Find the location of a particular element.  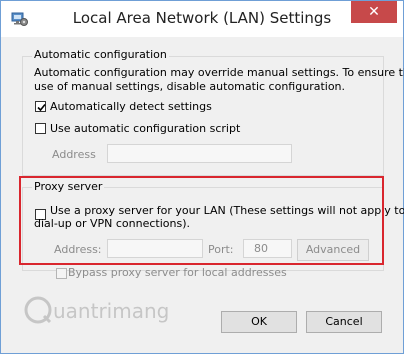

title-bar: Local Area Network (LAN) Settings ✕ is located at coordinates (202, 19).